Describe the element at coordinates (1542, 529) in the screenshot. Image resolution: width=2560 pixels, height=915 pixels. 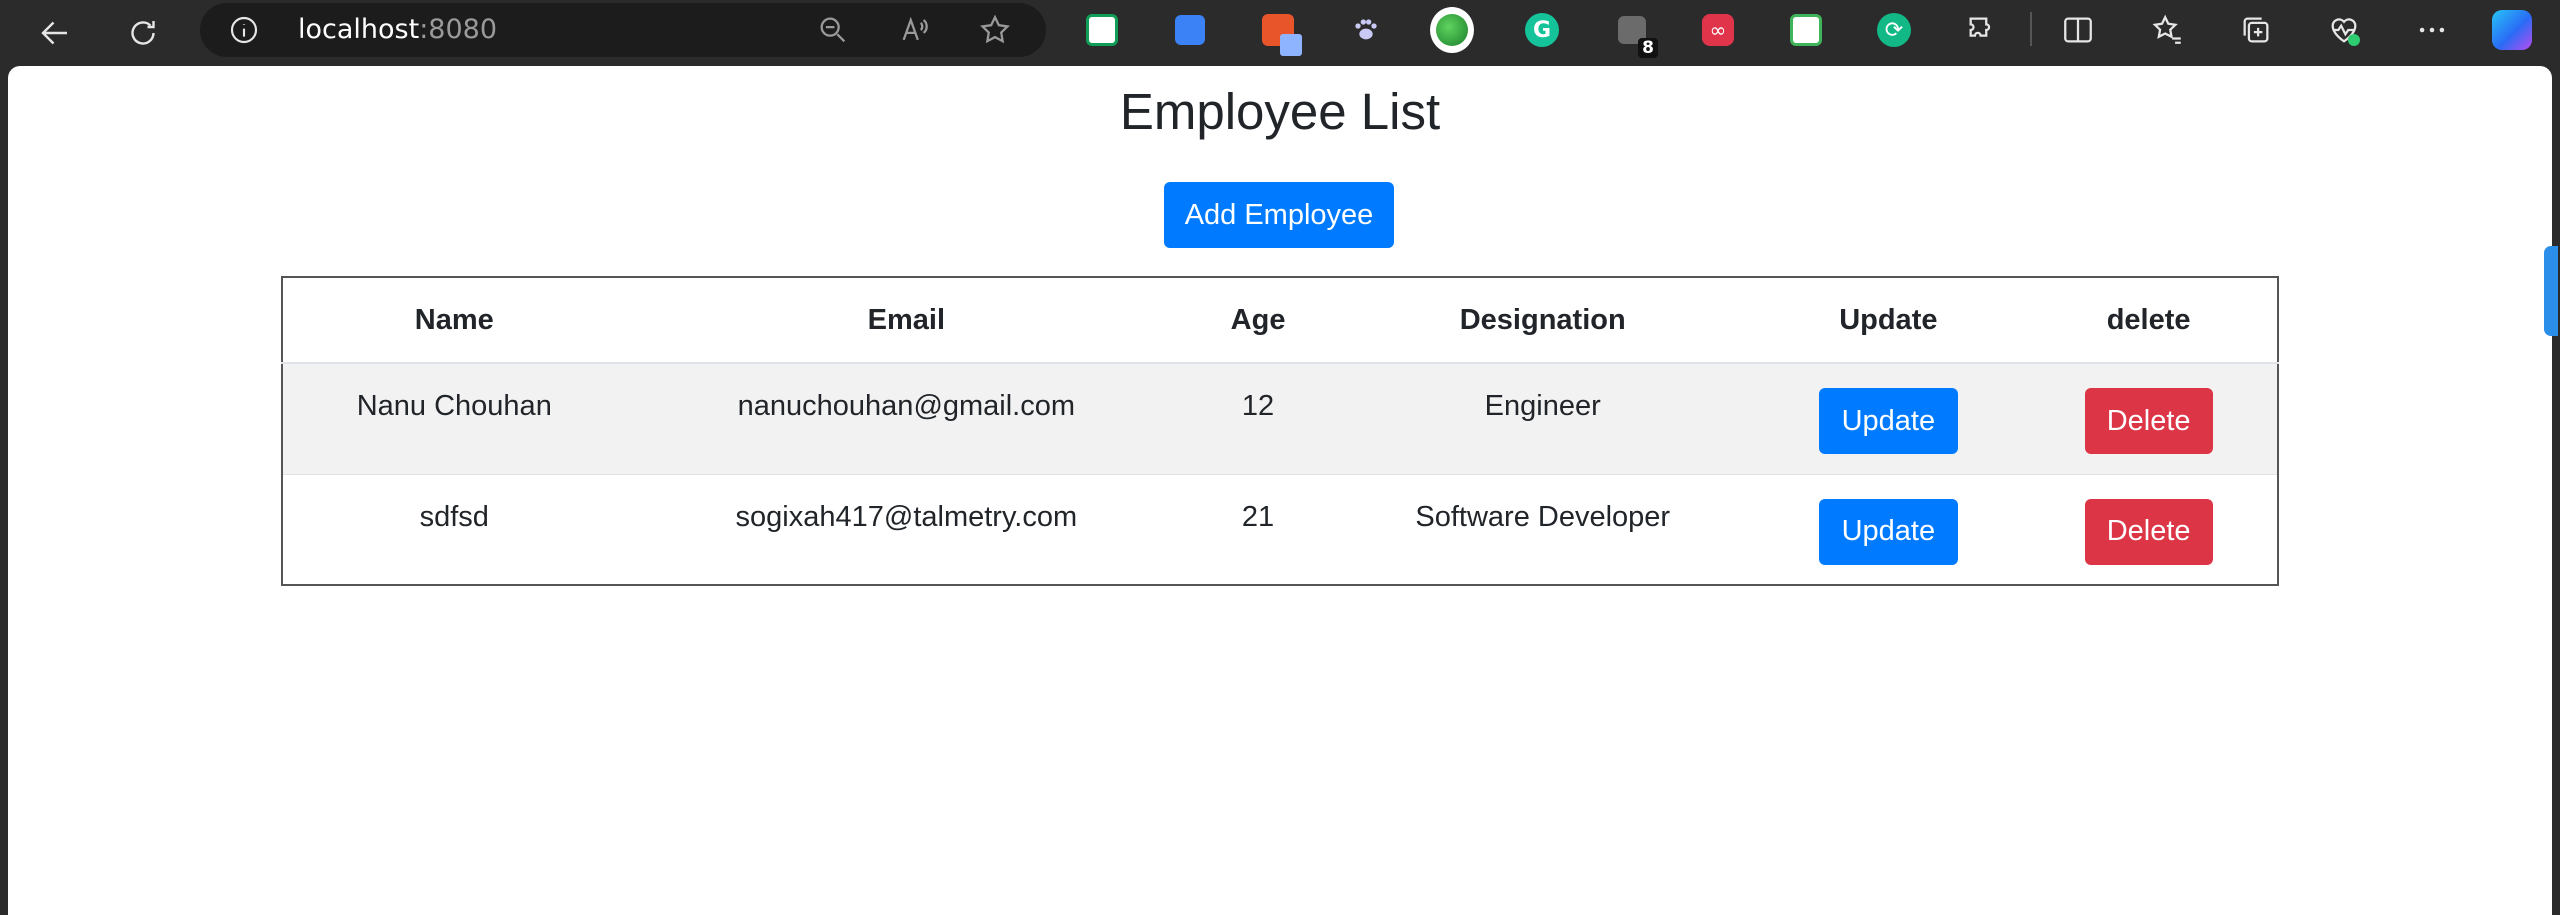
I see `employee-designation-cell: Software Developer` at that location.